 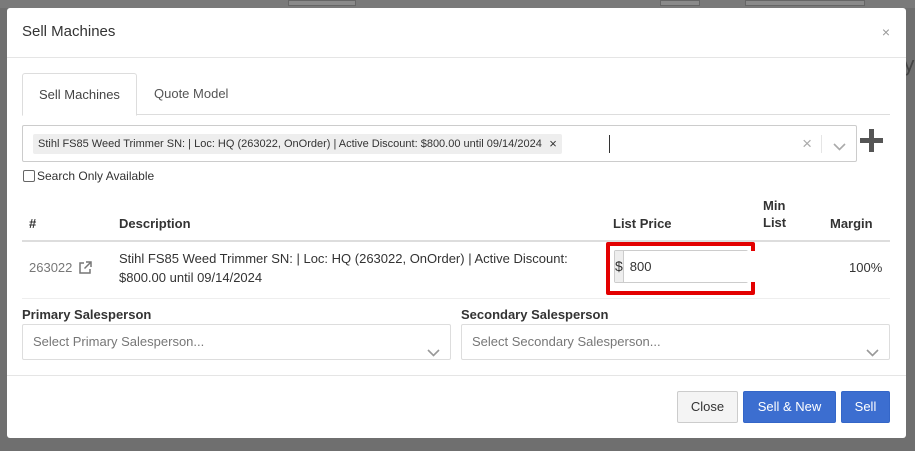 I want to click on add-machine-button, so click(x=871, y=143).